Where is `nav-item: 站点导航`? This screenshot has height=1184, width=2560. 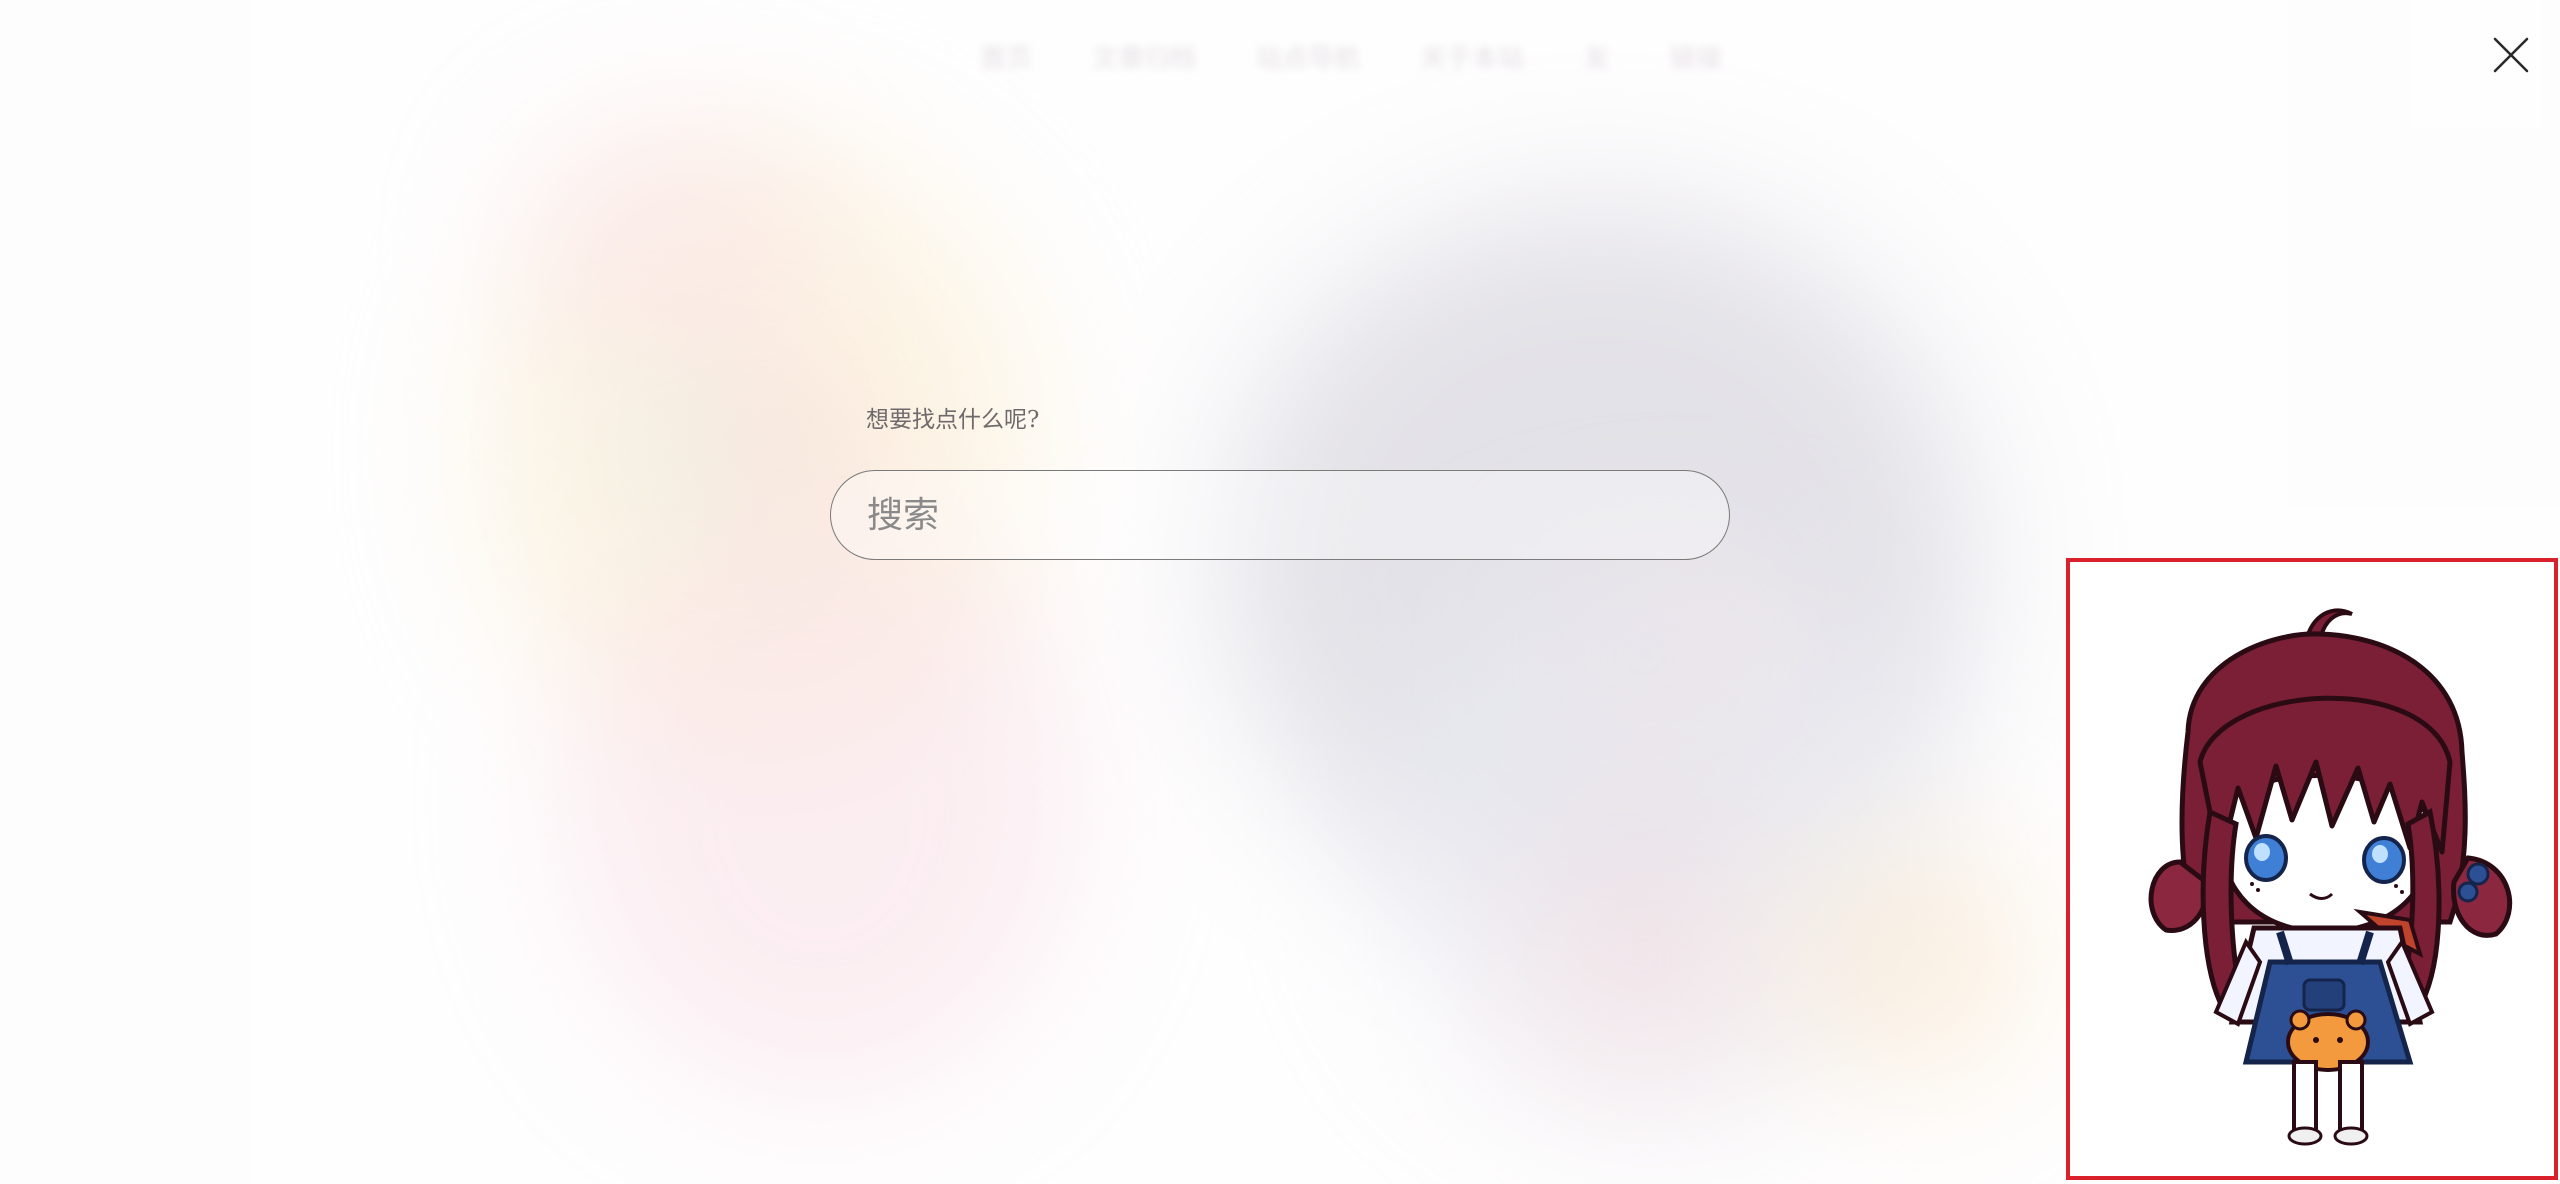 nav-item: 站点导航 is located at coordinates (1308, 59).